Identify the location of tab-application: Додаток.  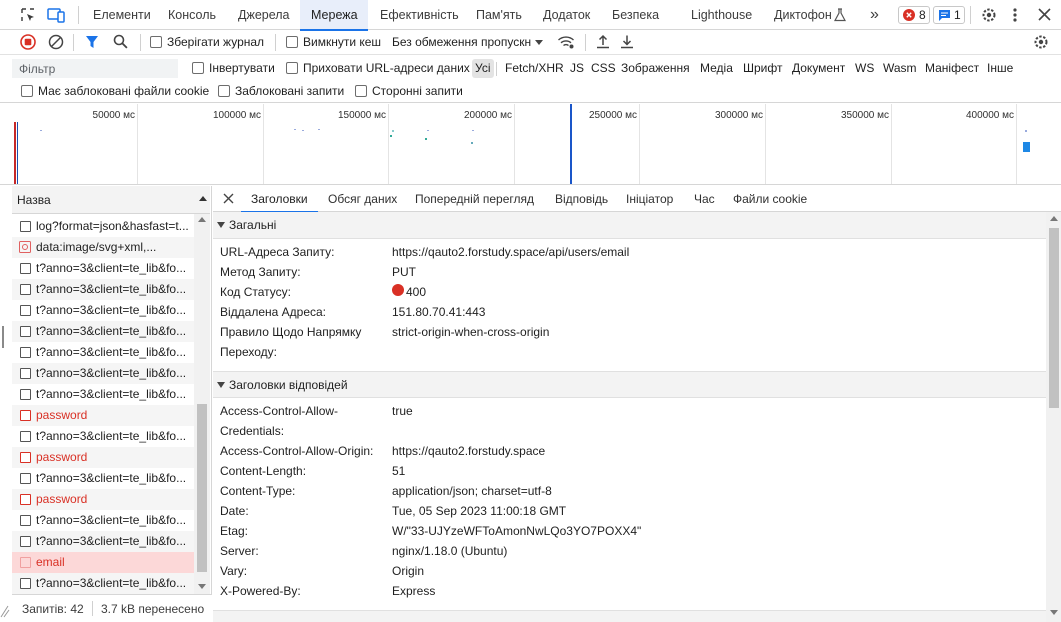
(566, 15).